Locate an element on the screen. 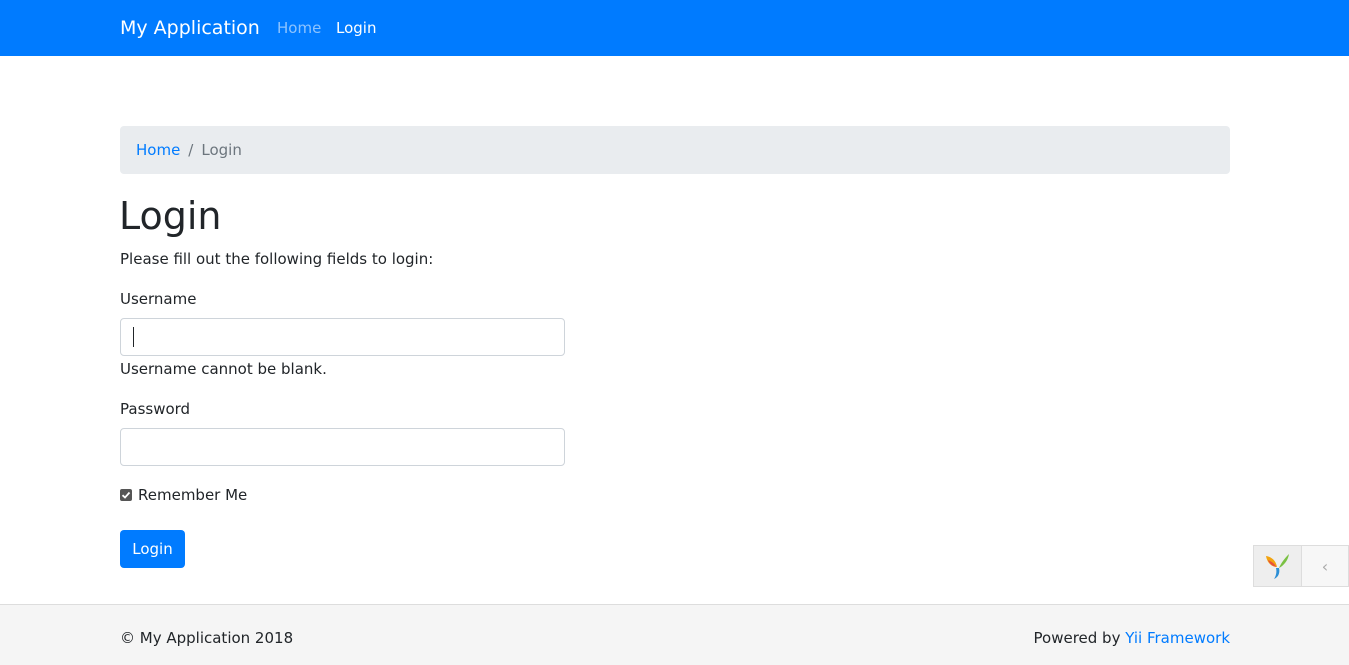 The height and width of the screenshot is (665, 1349). breadcrumb-current: Login is located at coordinates (221, 150).